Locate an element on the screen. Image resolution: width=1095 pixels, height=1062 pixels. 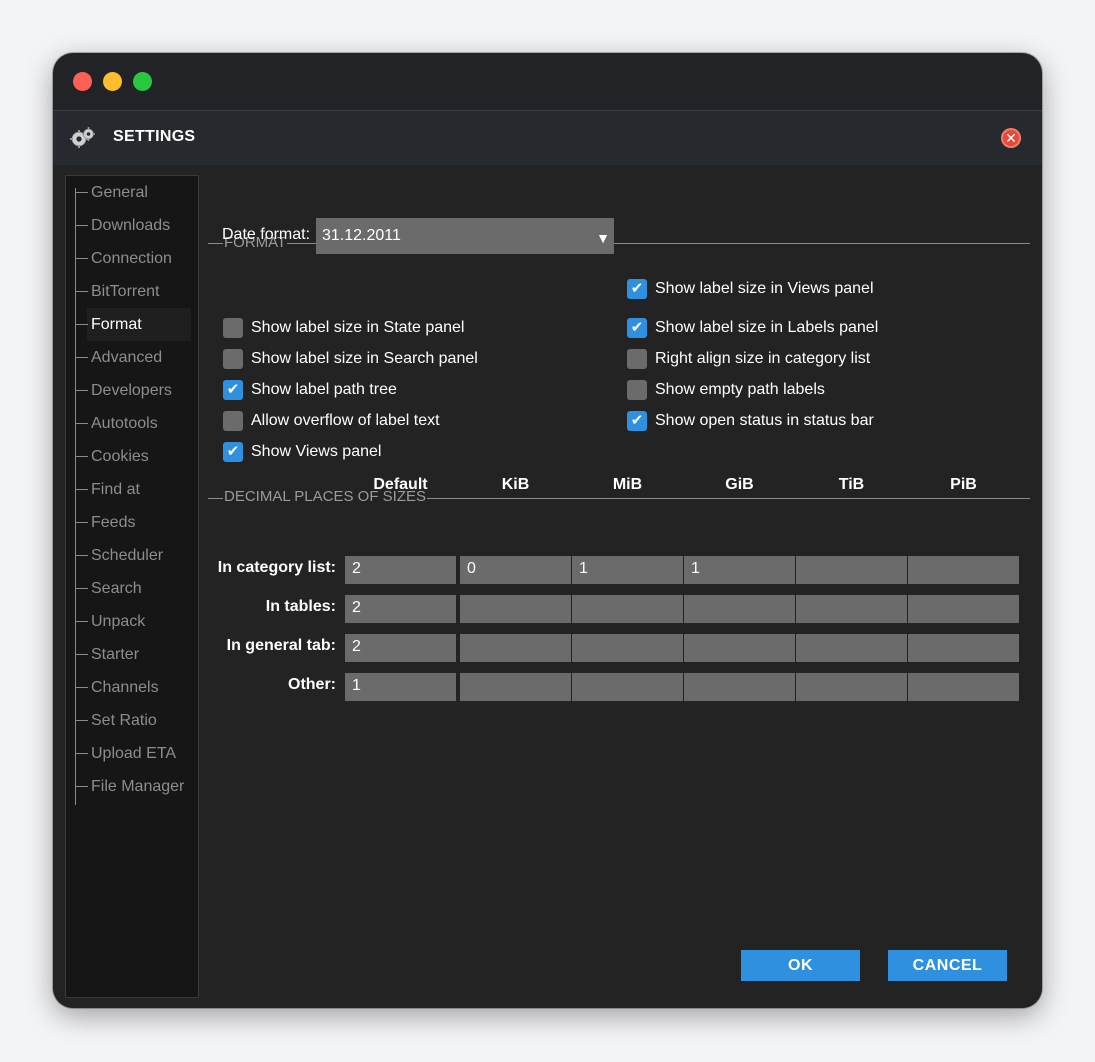
cancel-button: CANCEL is located at coordinates (947, 965).